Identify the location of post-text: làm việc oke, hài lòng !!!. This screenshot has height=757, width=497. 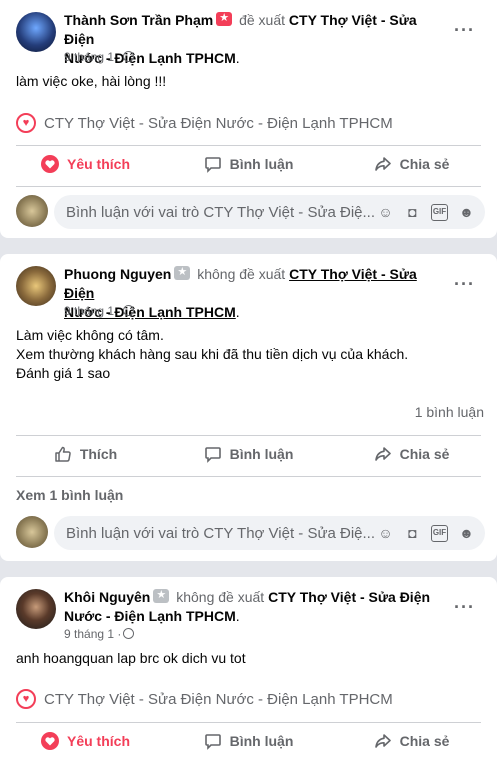
(91, 81).